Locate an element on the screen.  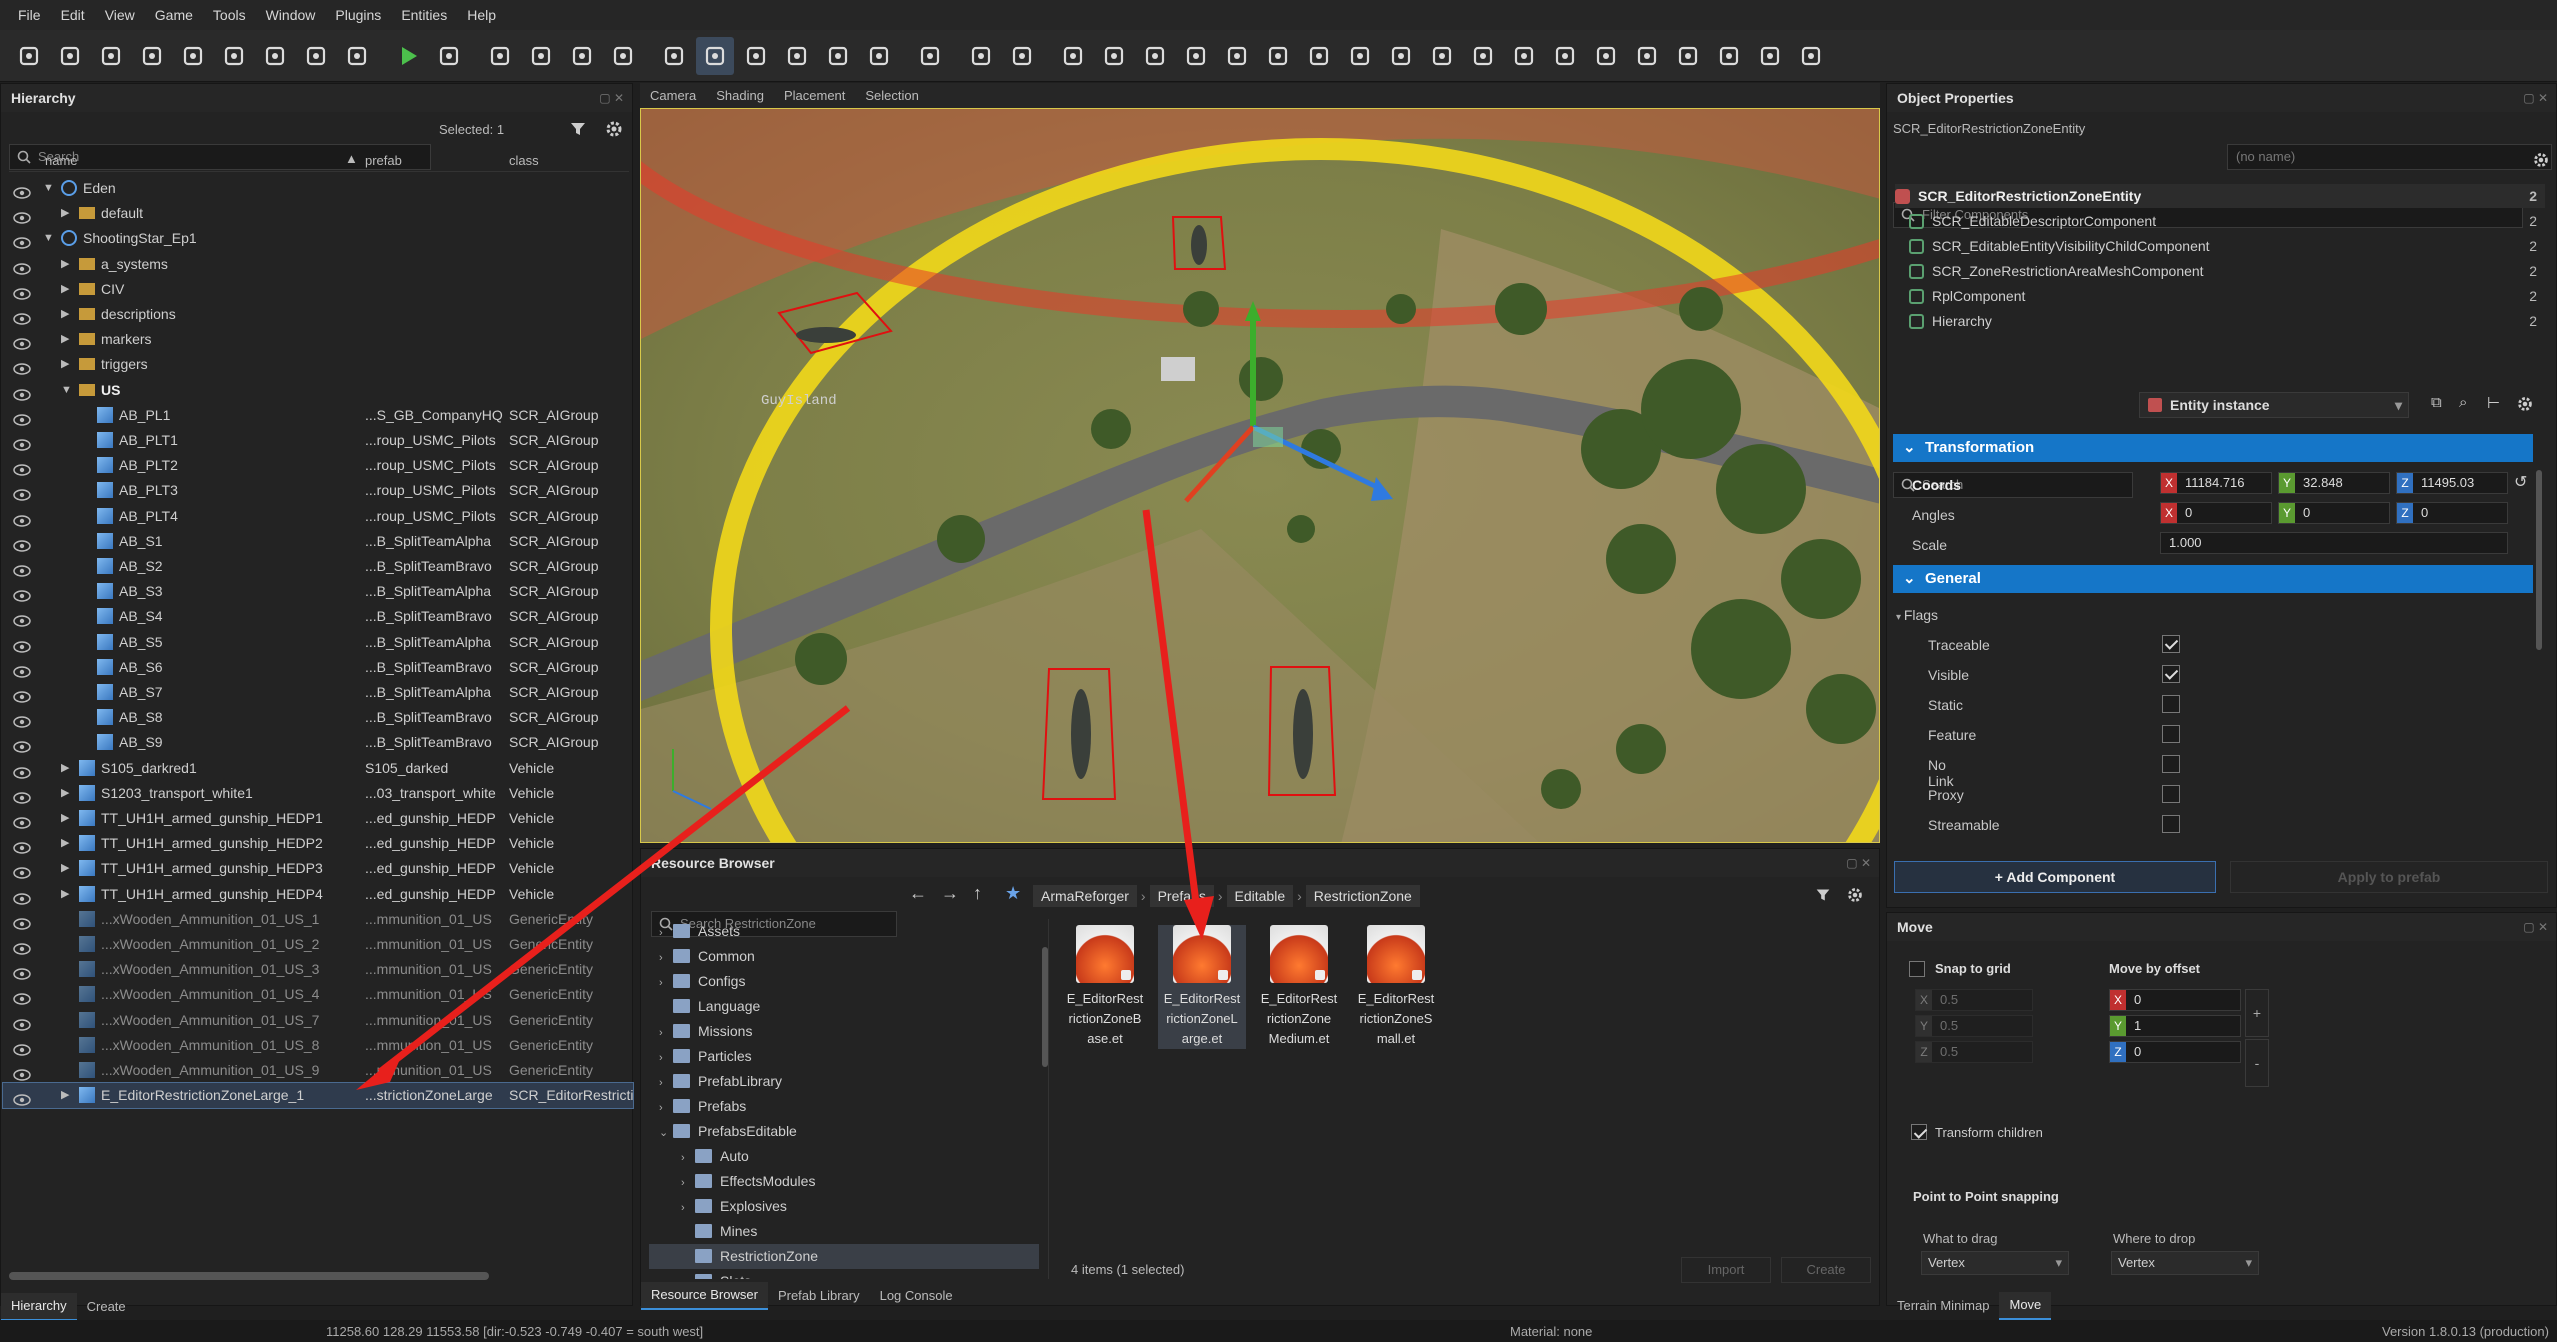
horizontal-scrollbar is located at coordinates (249, 1276).